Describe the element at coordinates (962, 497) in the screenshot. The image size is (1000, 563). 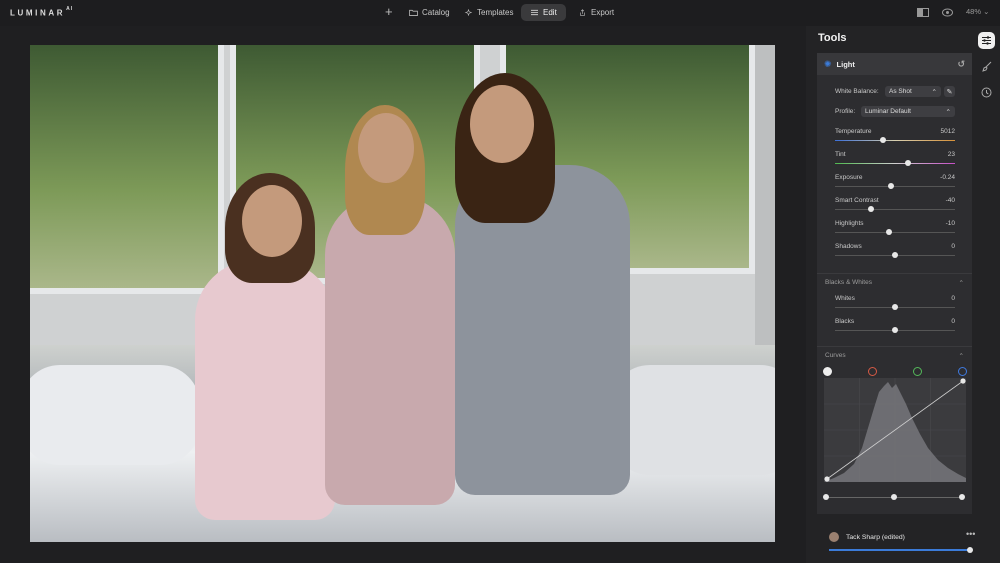
I see `curve-white-point` at that location.